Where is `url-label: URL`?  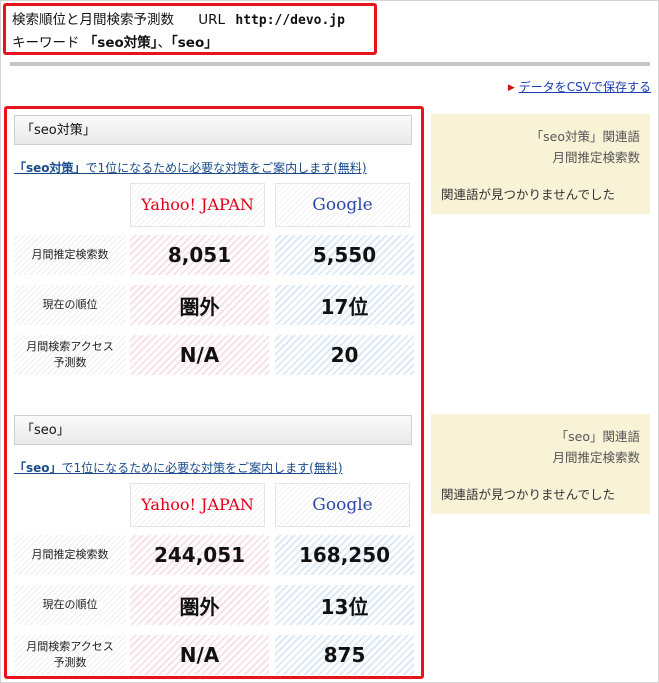
url-label: URL is located at coordinates (212, 20).